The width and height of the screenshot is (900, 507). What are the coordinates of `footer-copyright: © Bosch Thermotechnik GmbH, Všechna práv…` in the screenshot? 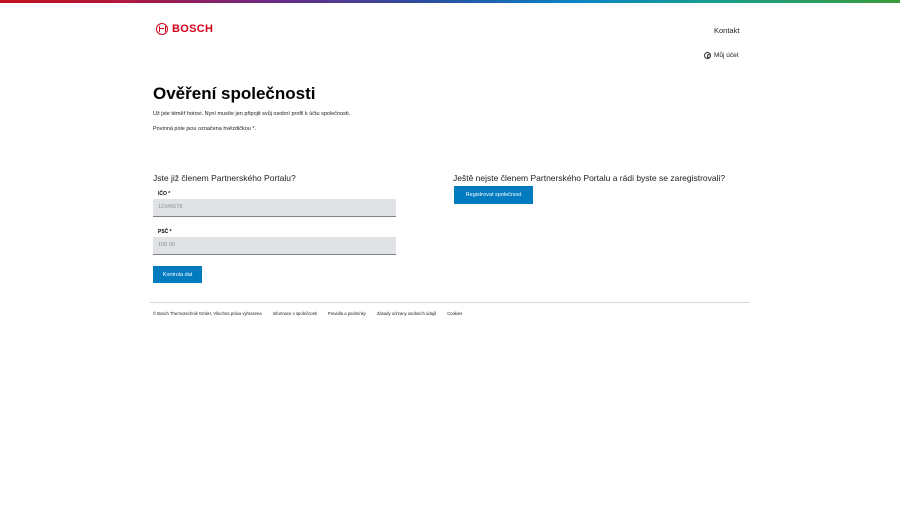 It's located at (207, 313).